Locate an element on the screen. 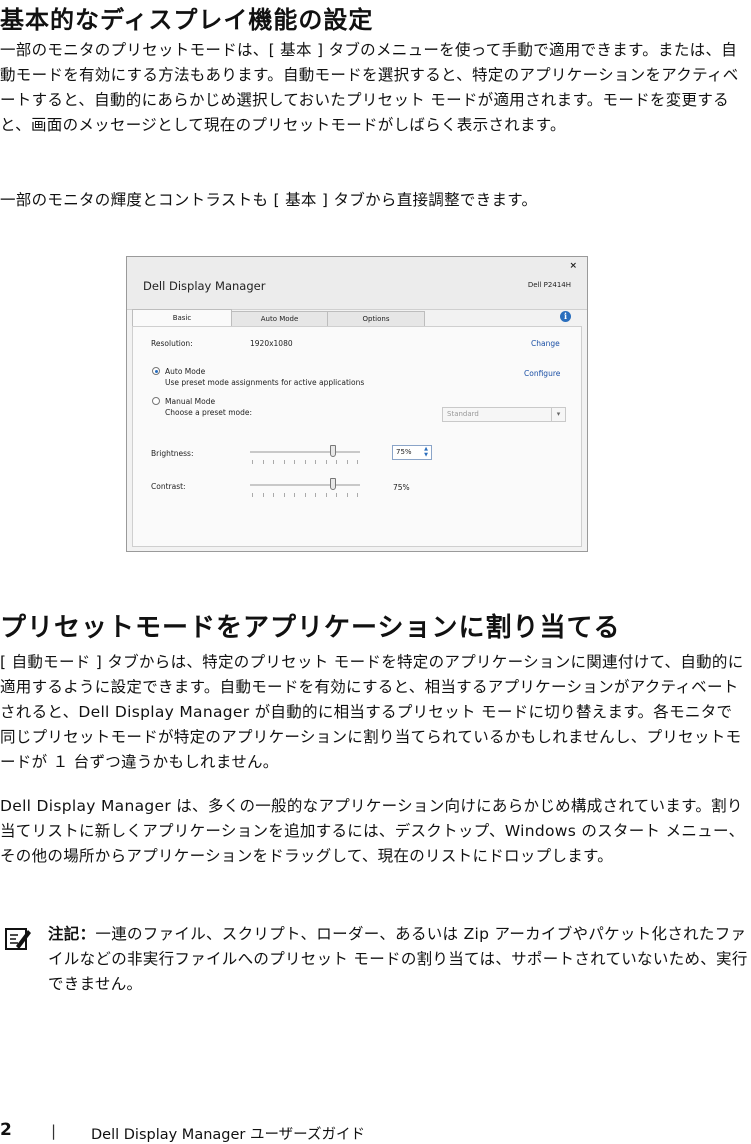  brightness-slider-track is located at coordinates (305, 452).